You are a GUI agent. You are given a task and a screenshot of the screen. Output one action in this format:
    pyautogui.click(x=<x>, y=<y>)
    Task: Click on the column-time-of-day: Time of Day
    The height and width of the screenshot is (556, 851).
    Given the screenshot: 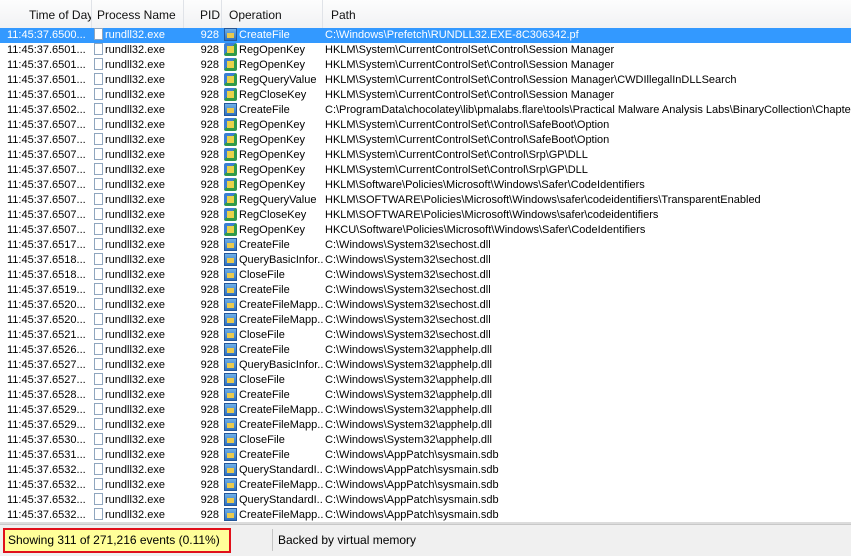 What is the action you would take?
    pyautogui.click(x=46, y=14)
    